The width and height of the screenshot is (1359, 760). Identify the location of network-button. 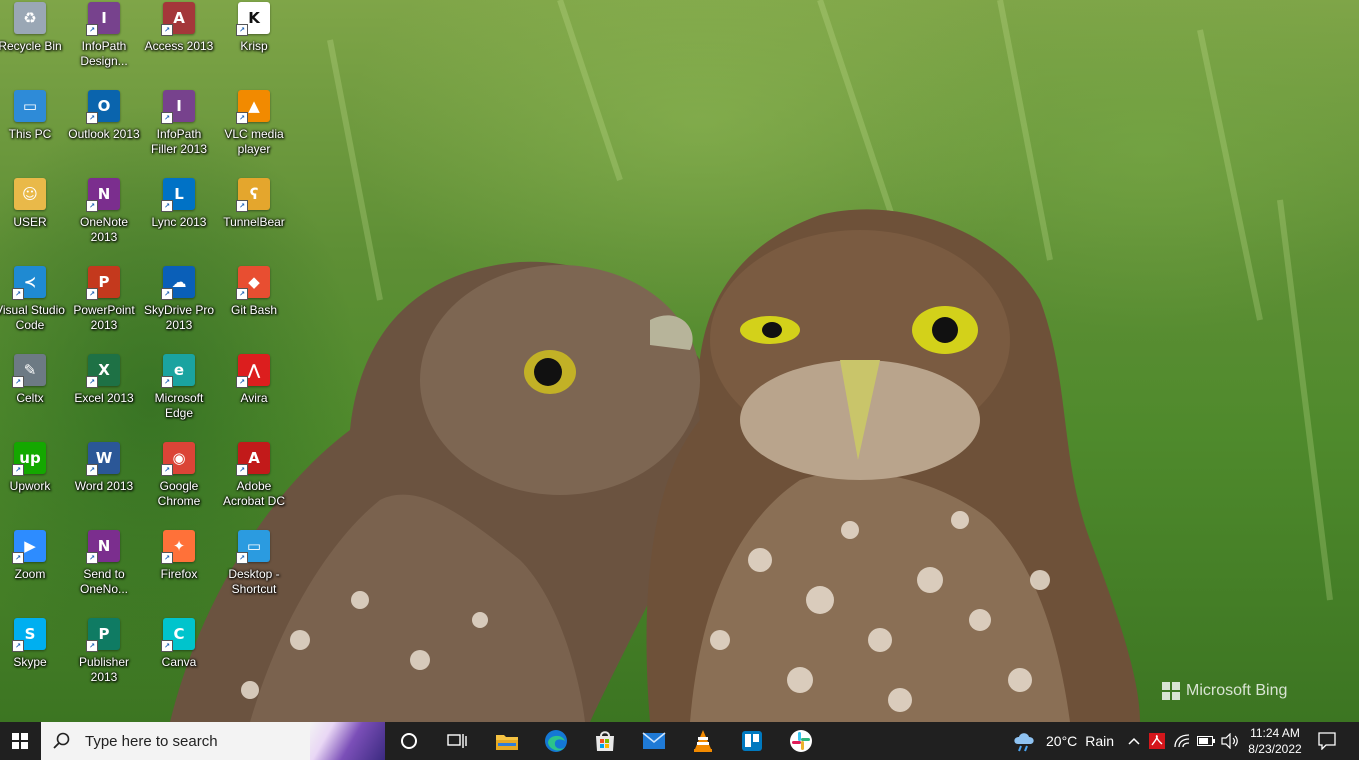
(1182, 741).